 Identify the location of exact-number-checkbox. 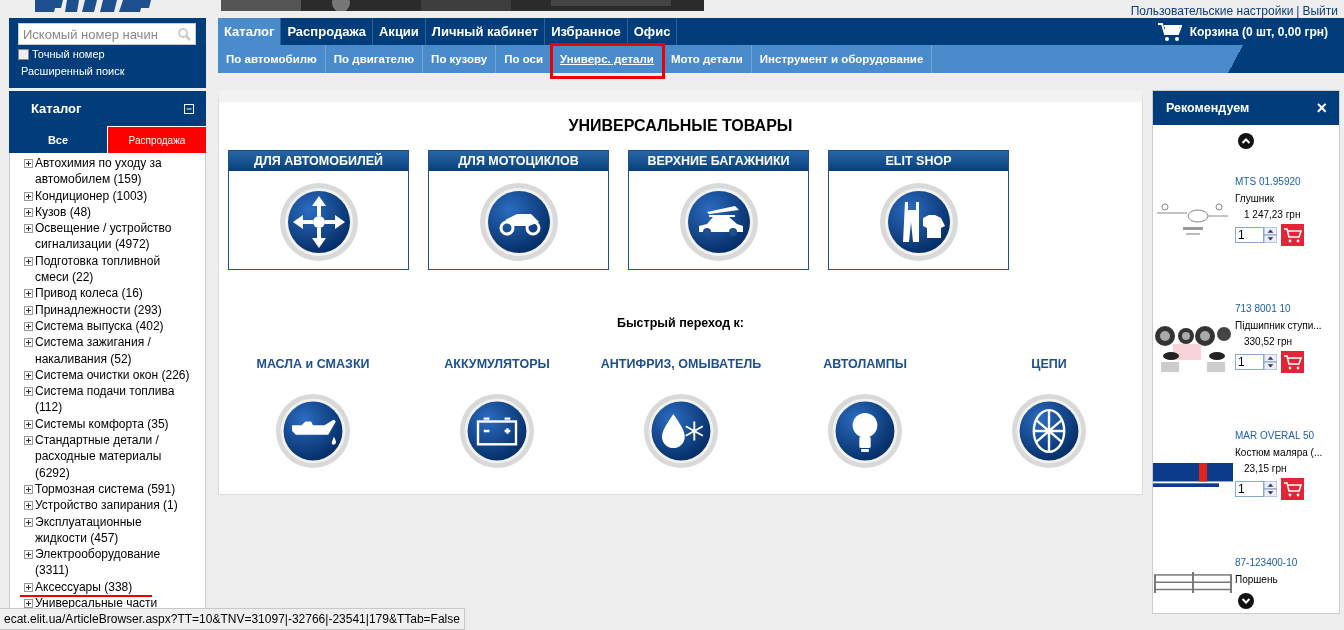
(23, 54).